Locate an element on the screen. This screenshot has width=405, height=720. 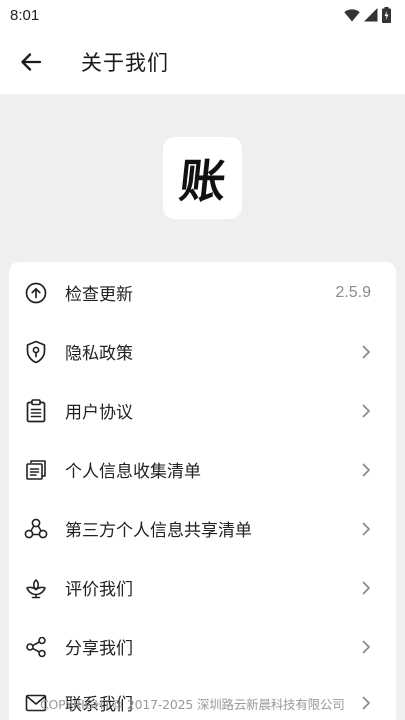
menu-item-personal-info-list: 个人信息收集清单 is located at coordinates (202, 469).